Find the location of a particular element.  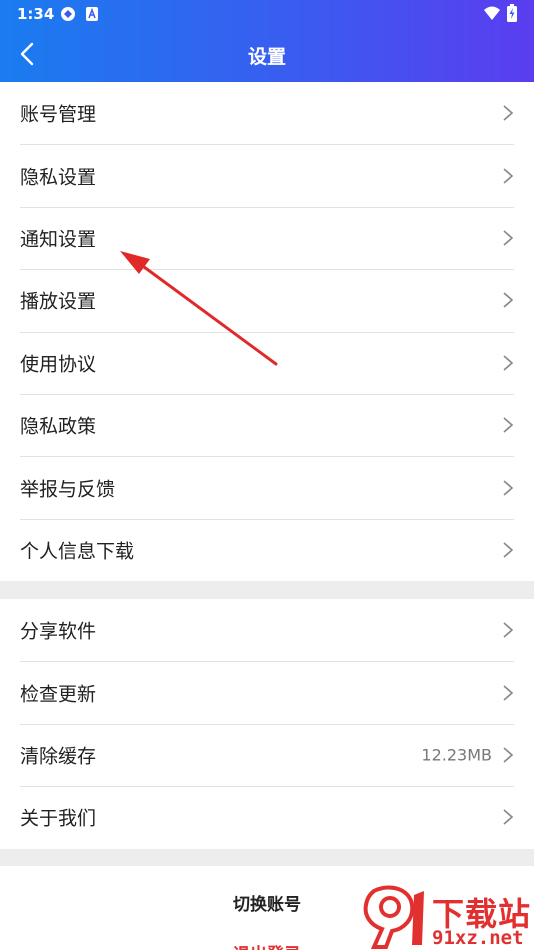

cache-size-value: 12.23MB is located at coordinates (456, 755).